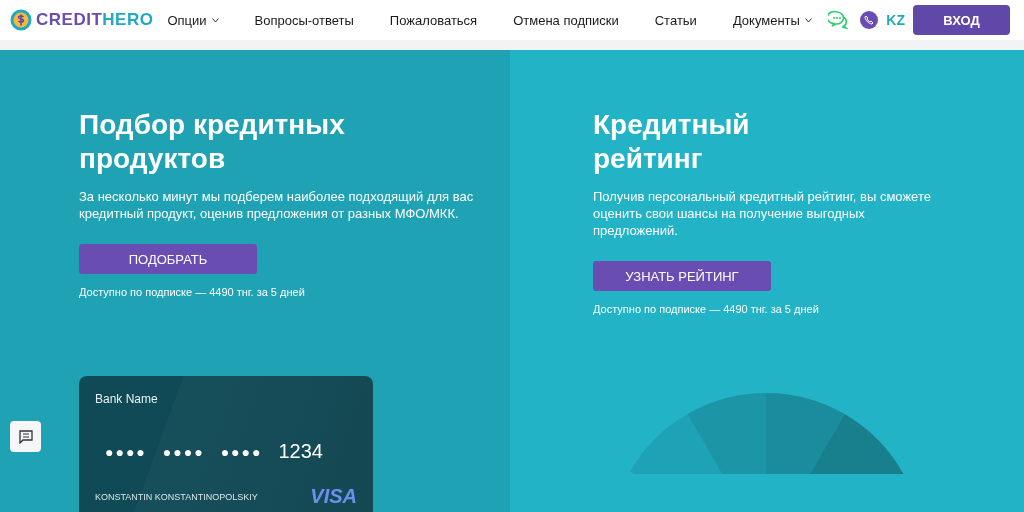  I want to click on card-holder: KONSTANTIN KONSTANTINOPOLSKIY, so click(176, 496).